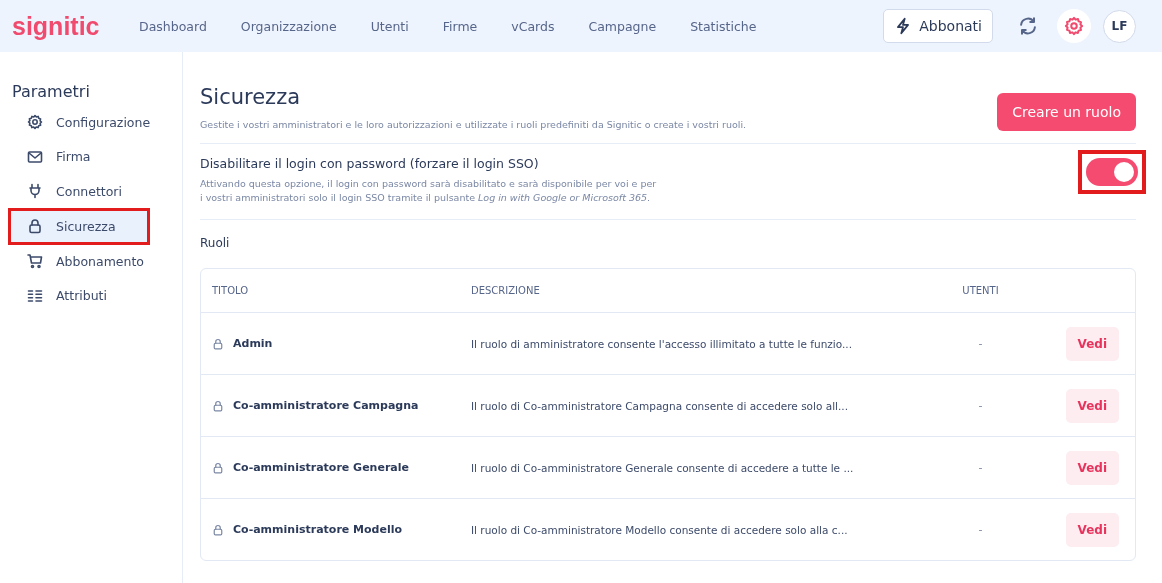 This screenshot has height=583, width=1162. What do you see at coordinates (35, 261) in the screenshot?
I see `cart-icon` at bounding box center [35, 261].